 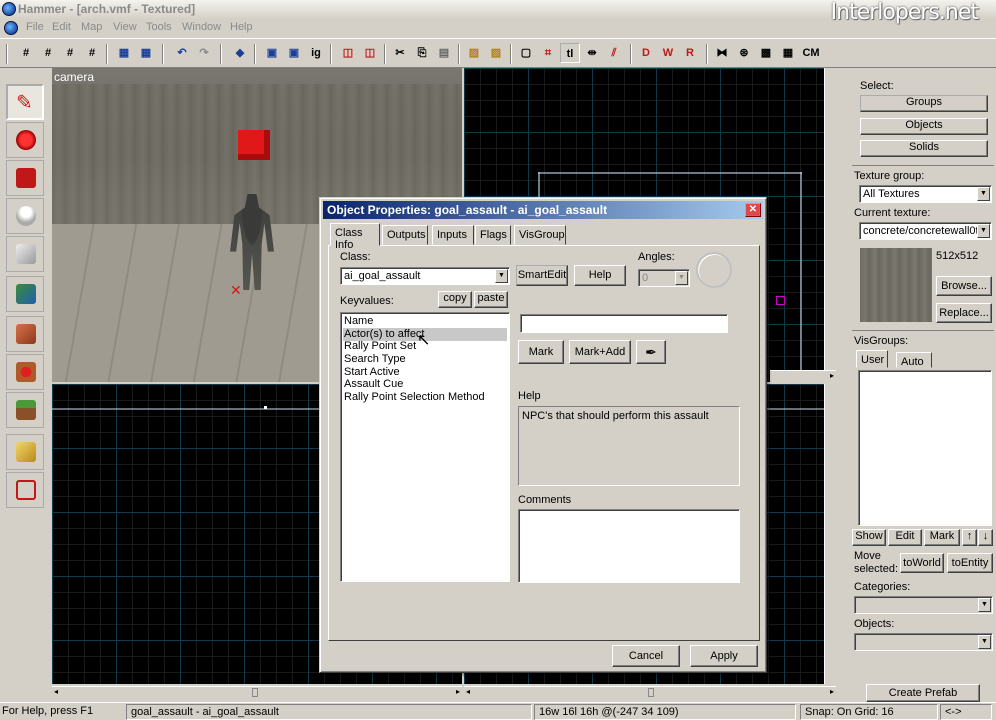 What do you see at coordinates (201, 27) in the screenshot?
I see `menu-window: Window` at bounding box center [201, 27].